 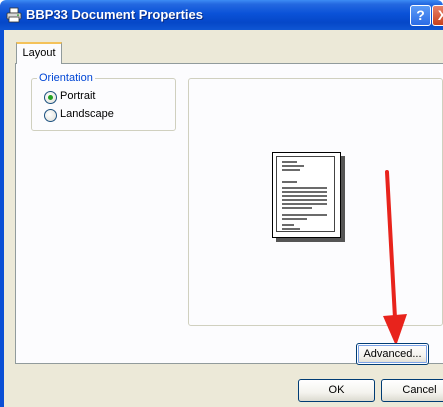 What do you see at coordinates (39, 53) in the screenshot?
I see `tab-layout: Layout` at bounding box center [39, 53].